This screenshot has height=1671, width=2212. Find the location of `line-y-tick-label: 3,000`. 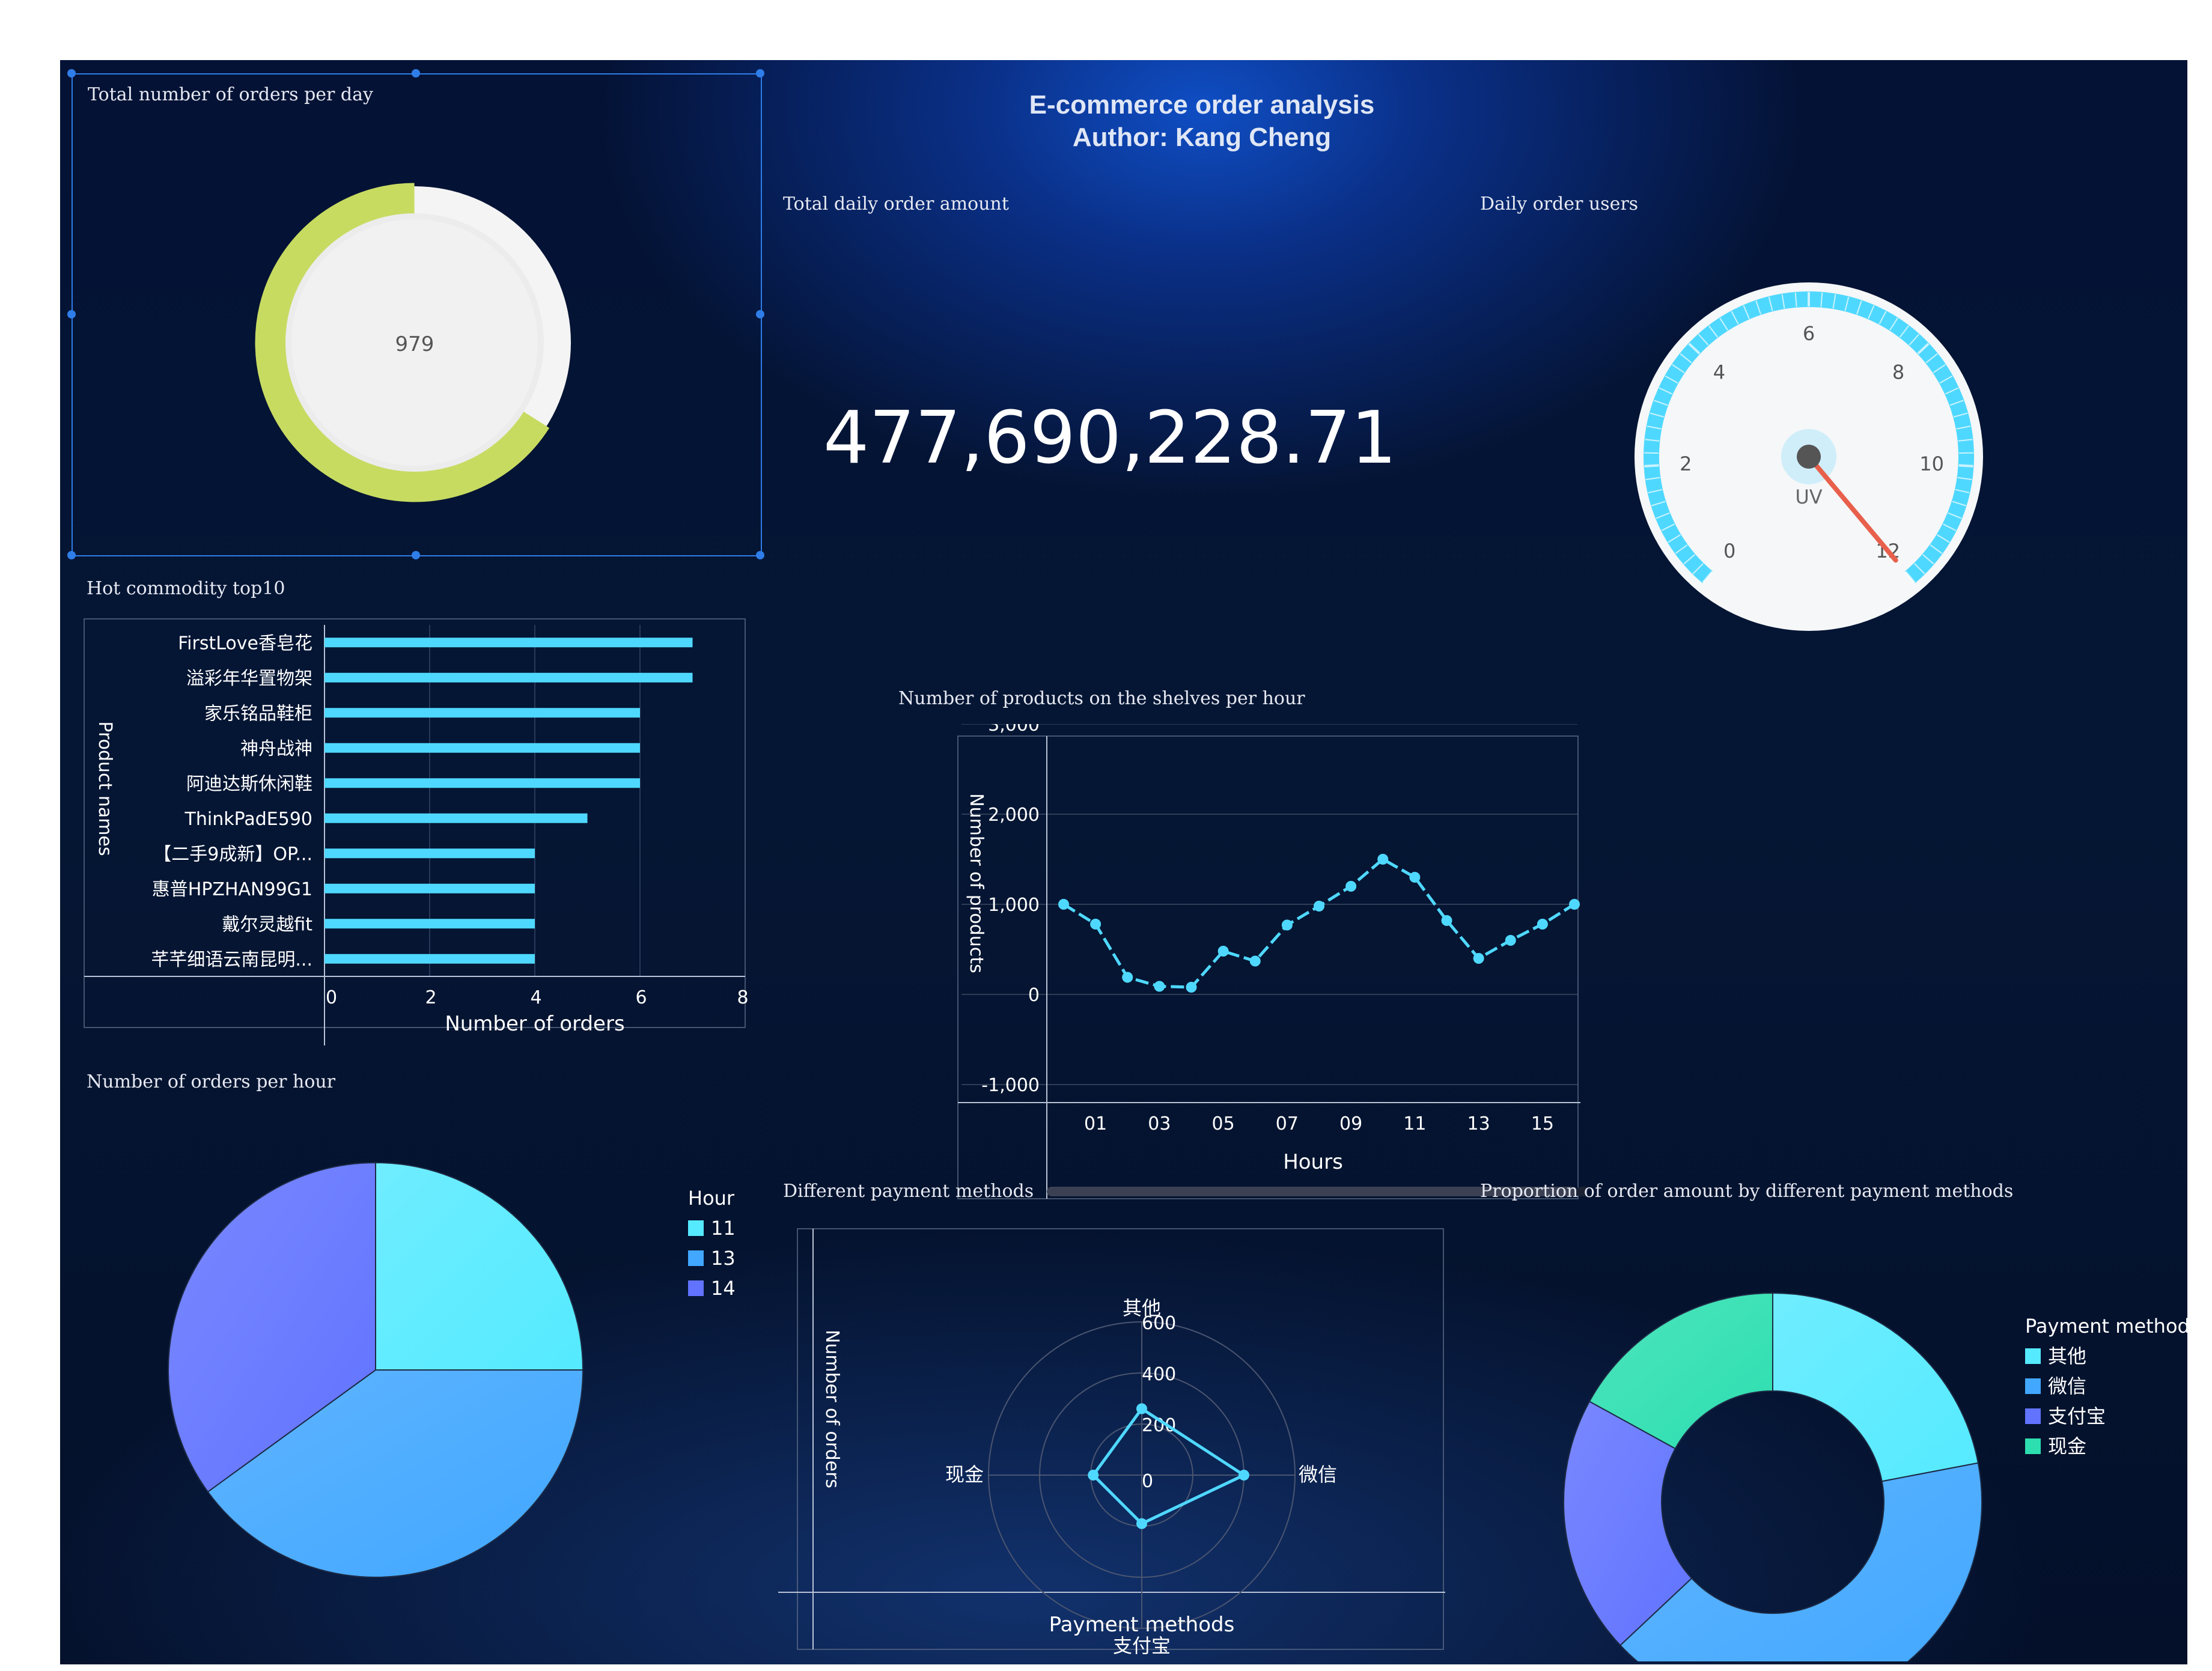

line-y-tick-label: 3,000 is located at coordinates (1014, 730).